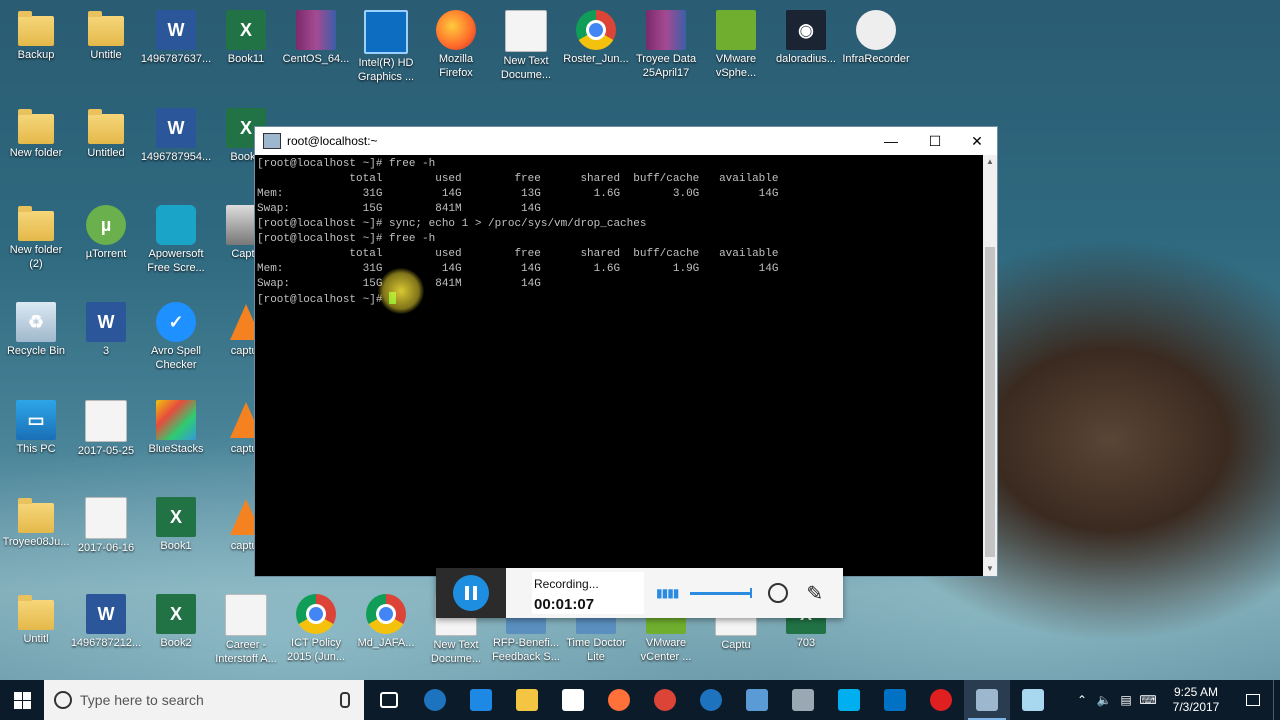 Image resolution: width=1280 pixels, height=720 pixels. What do you see at coordinates (106, 131) in the screenshot?
I see `desktop-icon: Untitled` at bounding box center [106, 131].